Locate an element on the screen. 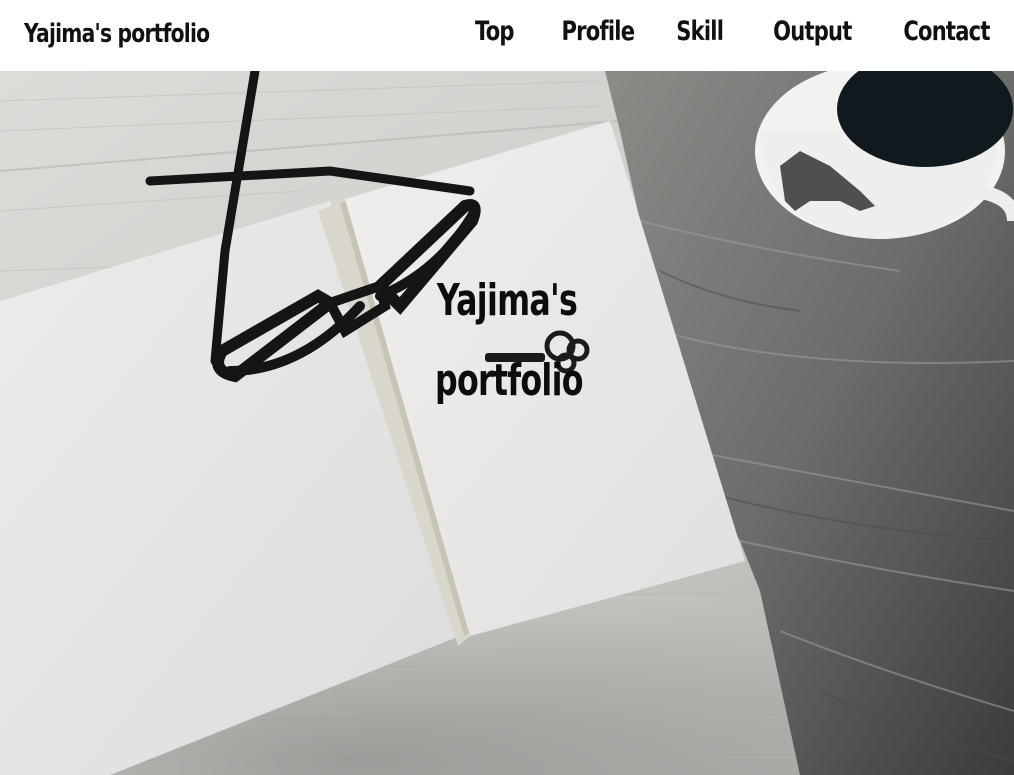 This screenshot has height=775, width=1014. nav-link-profile: Profile is located at coordinates (599, 32).